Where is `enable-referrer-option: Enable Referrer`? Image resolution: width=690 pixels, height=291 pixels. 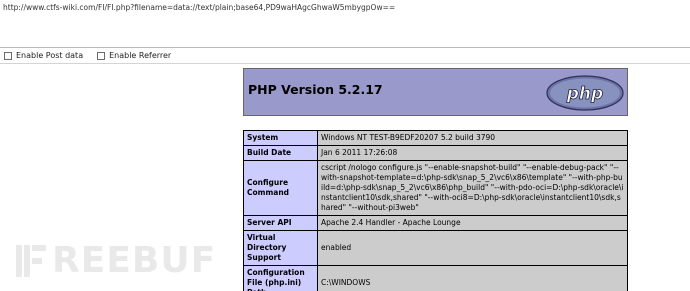 enable-referrer-option: Enable Referrer is located at coordinates (134, 55).